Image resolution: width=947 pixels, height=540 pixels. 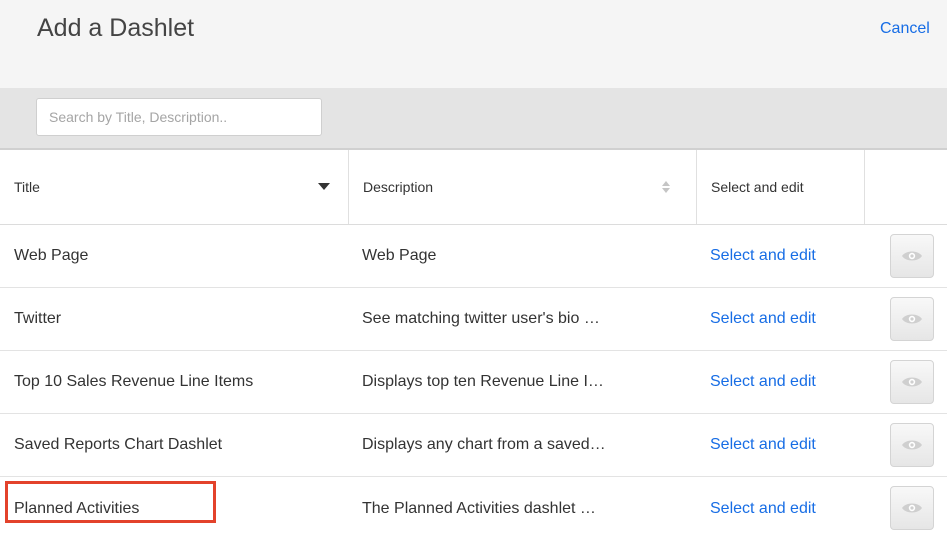 I want to click on page-title: Add a Dashlet, so click(x=116, y=28).